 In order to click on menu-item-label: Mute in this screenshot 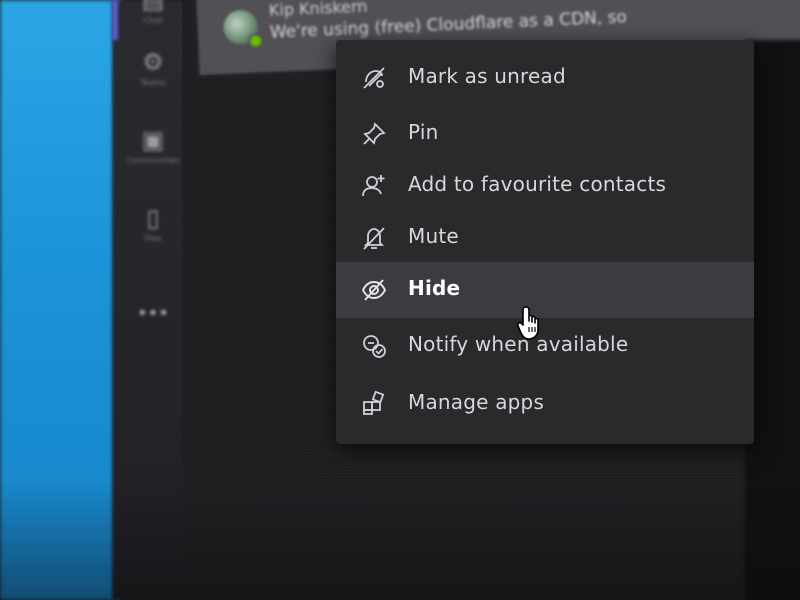, I will do `click(433, 236)`.